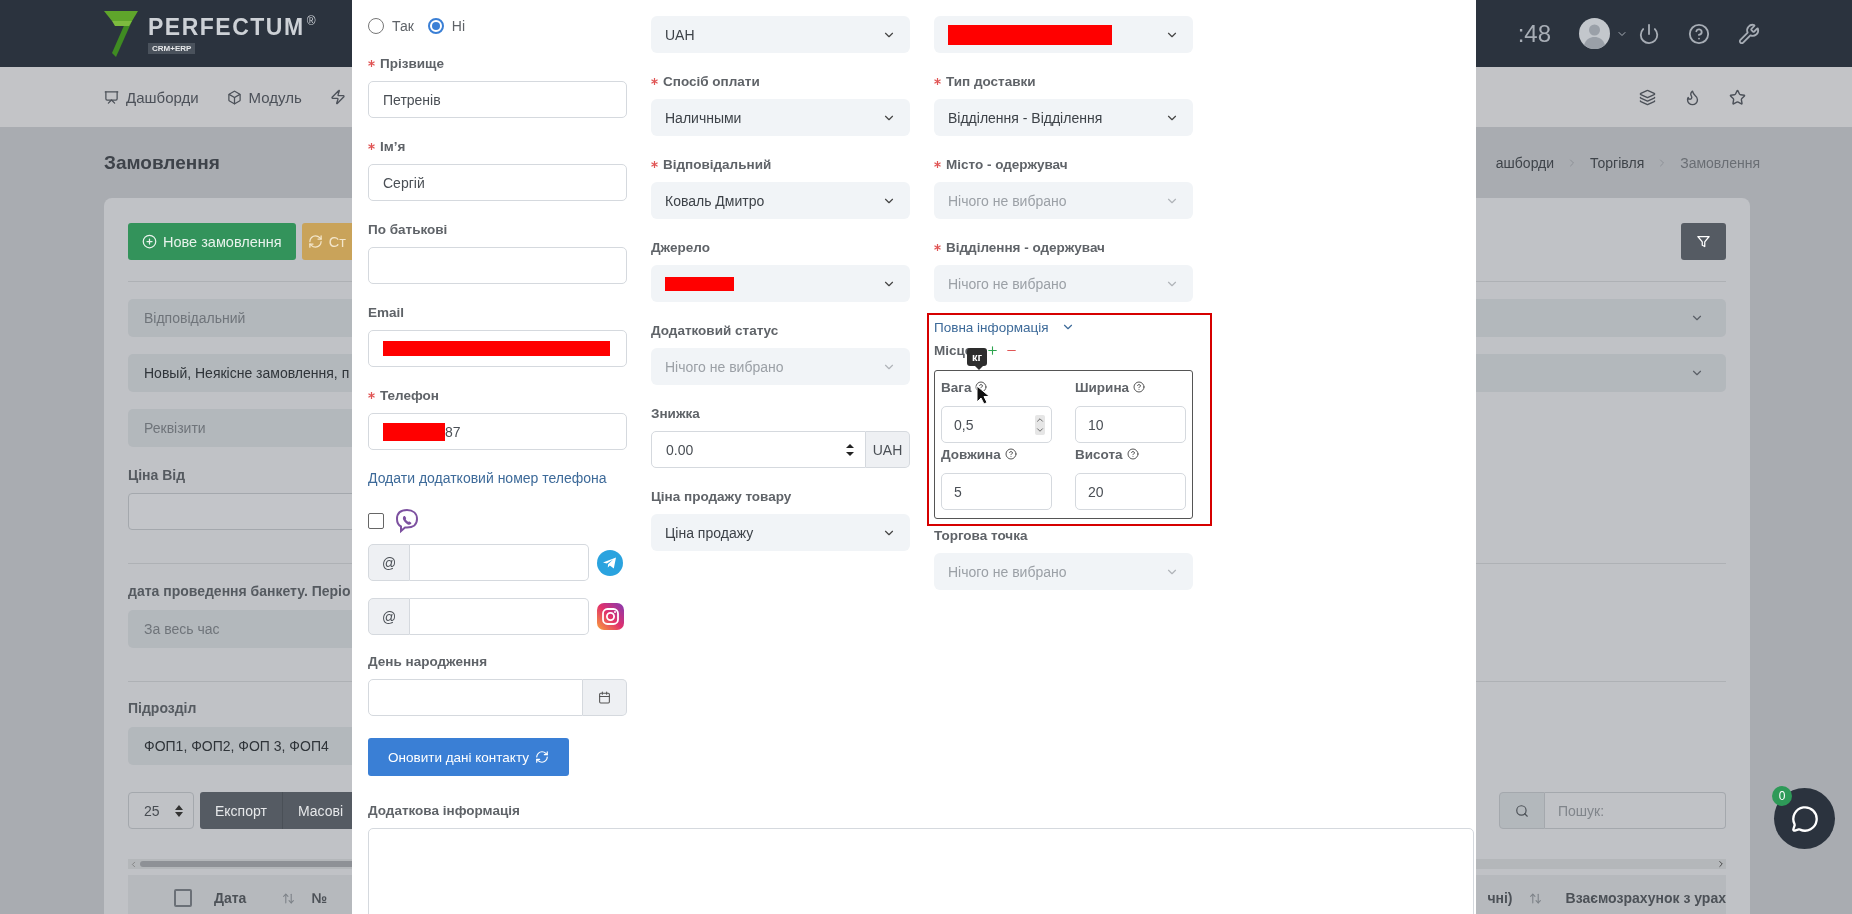 The image size is (1852, 914). Describe the element at coordinates (780, 532) in the screenshot. I see `select-field: Ціна продажу` at that location.